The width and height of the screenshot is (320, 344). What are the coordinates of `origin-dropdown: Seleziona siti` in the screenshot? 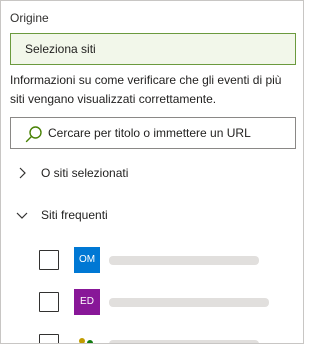 It's located at (153, 49).